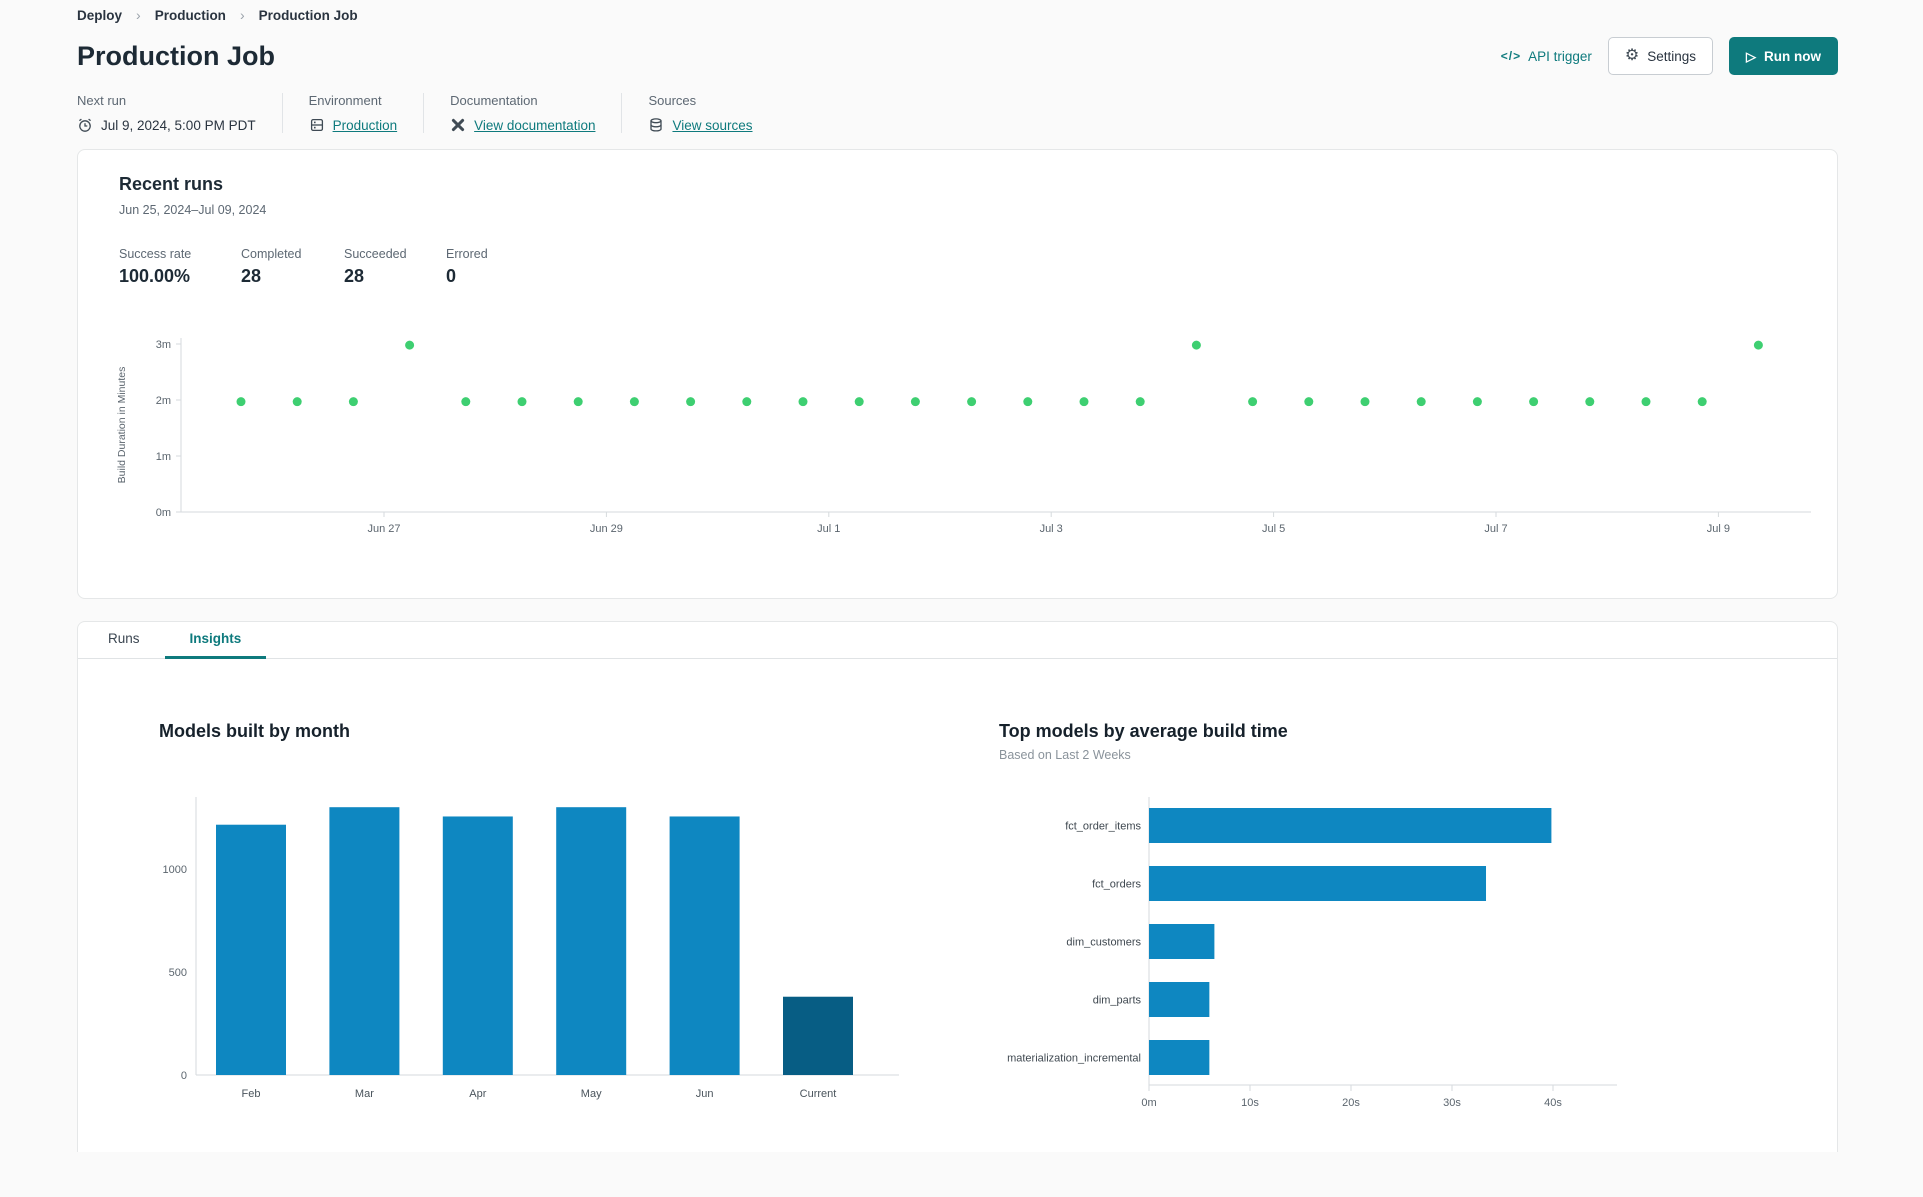 This screenshot has height=1197, width=1923. I want to click on database-icon, so click(656, 125).